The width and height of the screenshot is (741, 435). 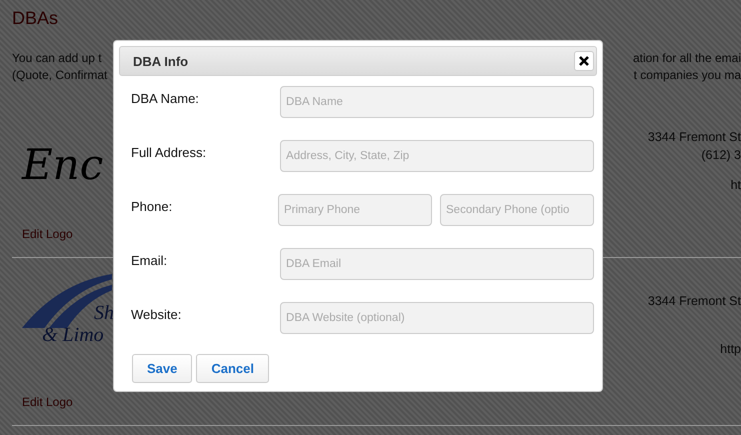 What do you see at coordinates (735, 185) in the screenshot?
I see `contact-text: ht` at bounding box center [735, 185].